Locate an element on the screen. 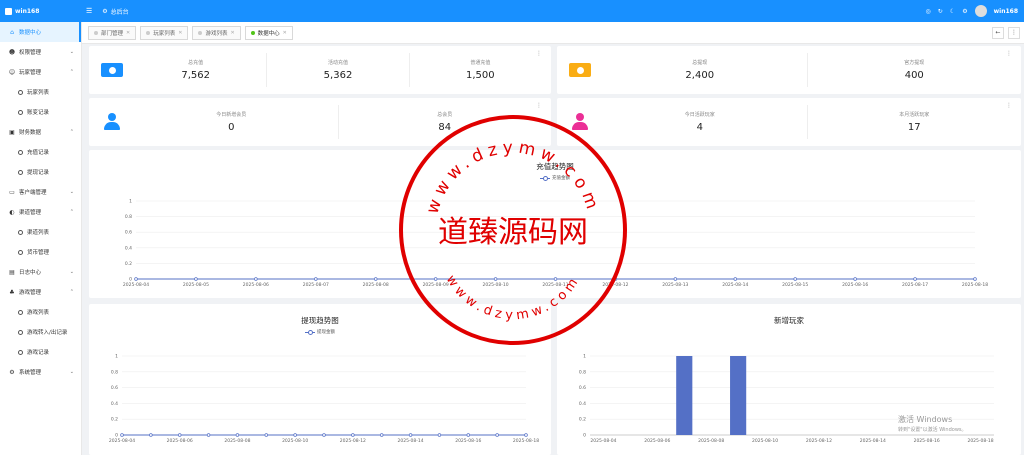 This screenshot has width=1024, height=455. sidebar-item: ⚙ 系统管理 ⌄ is located at coordinates (40, 372).